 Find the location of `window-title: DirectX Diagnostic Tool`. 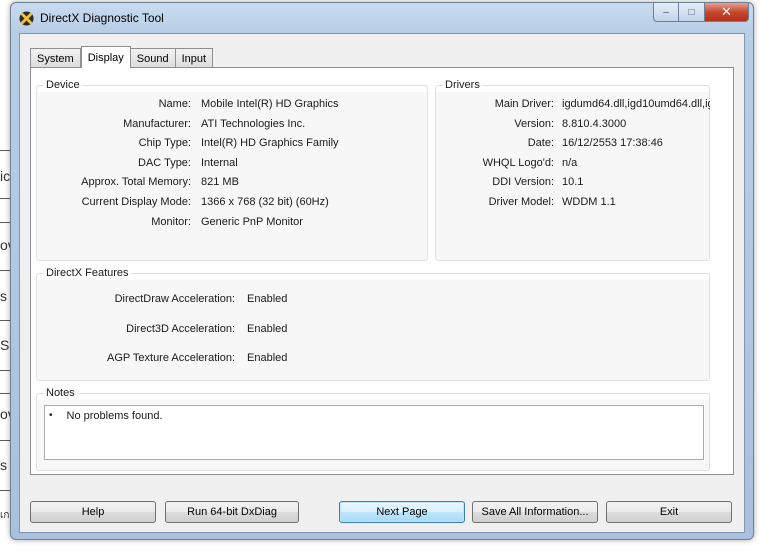

window-title: DirectX Diagnostic Tool is located at coordinates (102, 18).